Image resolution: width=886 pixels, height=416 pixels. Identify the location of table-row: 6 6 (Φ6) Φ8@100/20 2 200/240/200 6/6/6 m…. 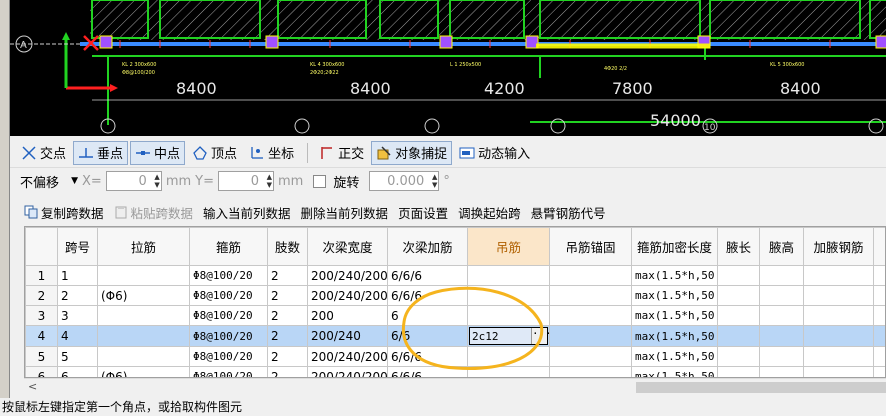
(455, 371).